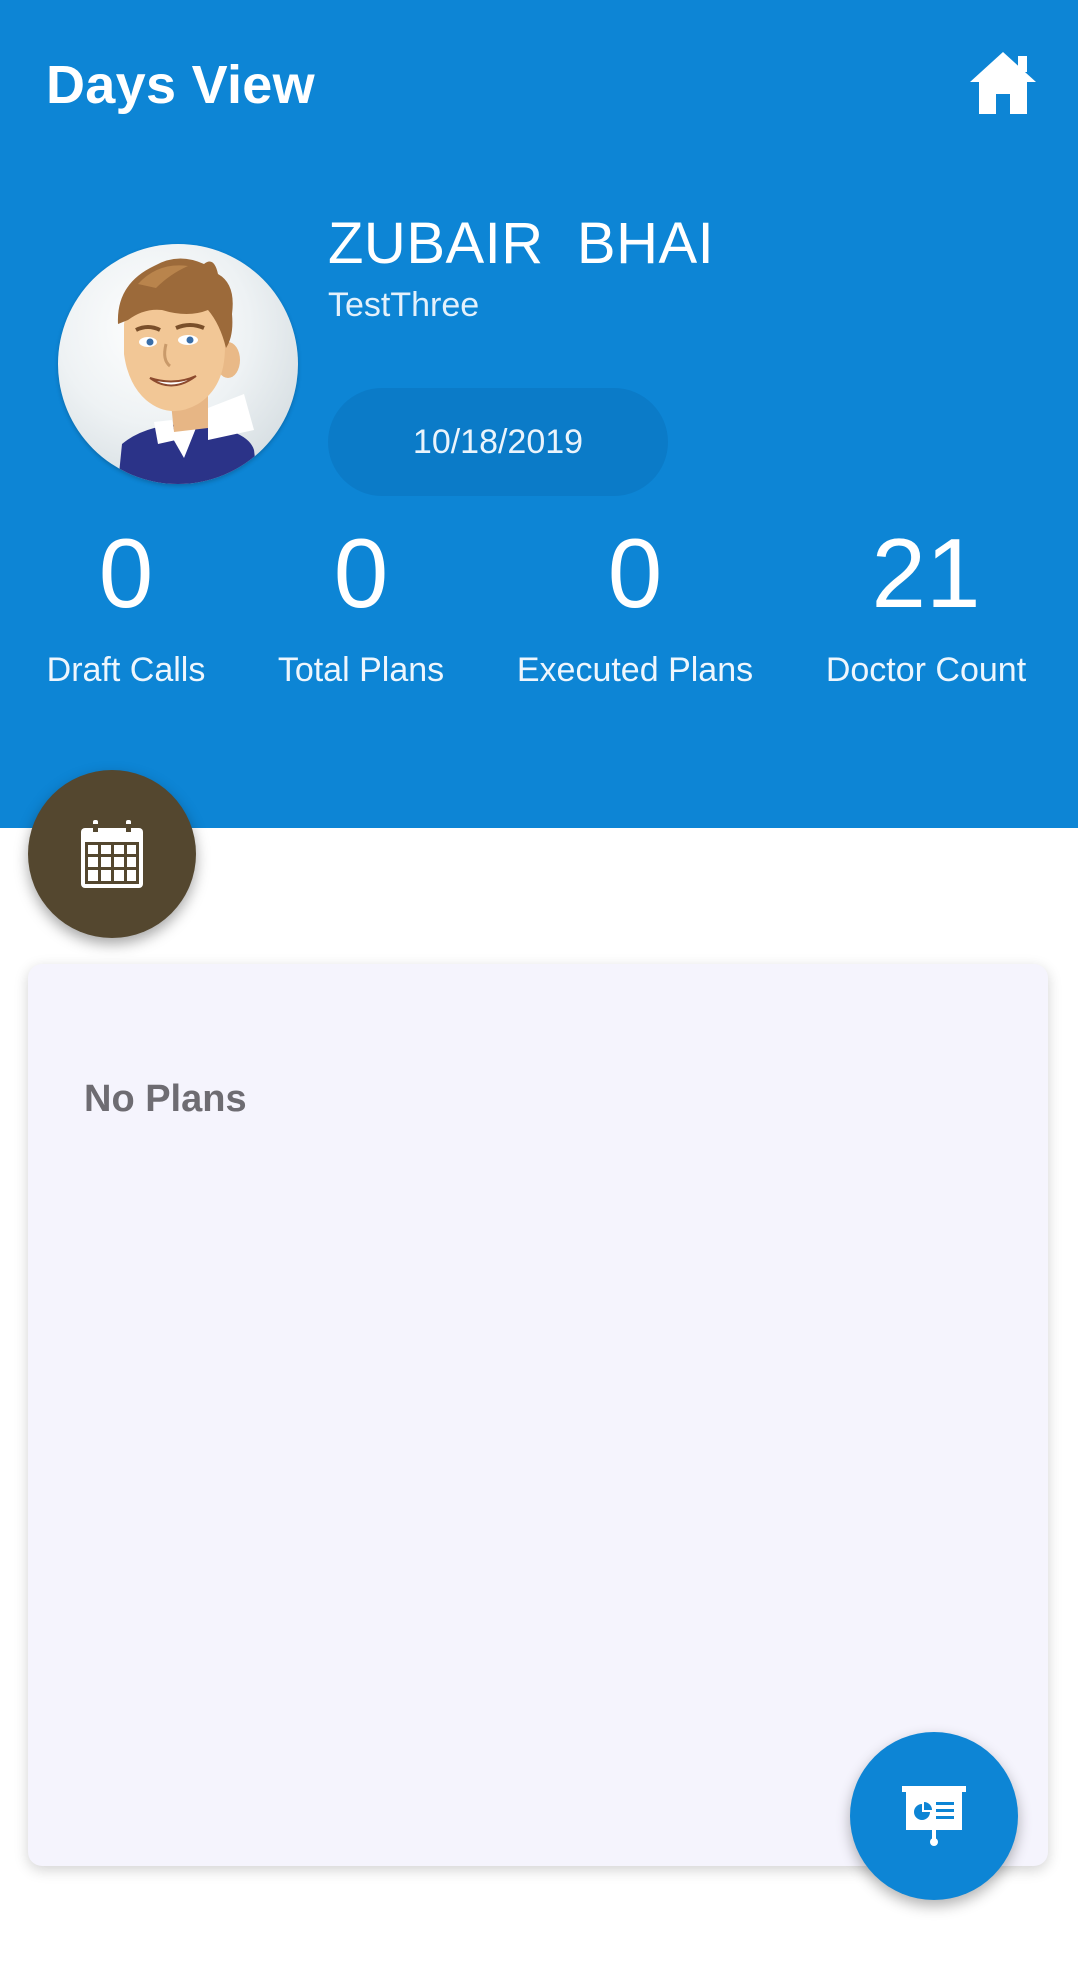  Describe the element at coordinates (361, 670) in the screenshot. I see `stat-label: Total Plans` at that location.